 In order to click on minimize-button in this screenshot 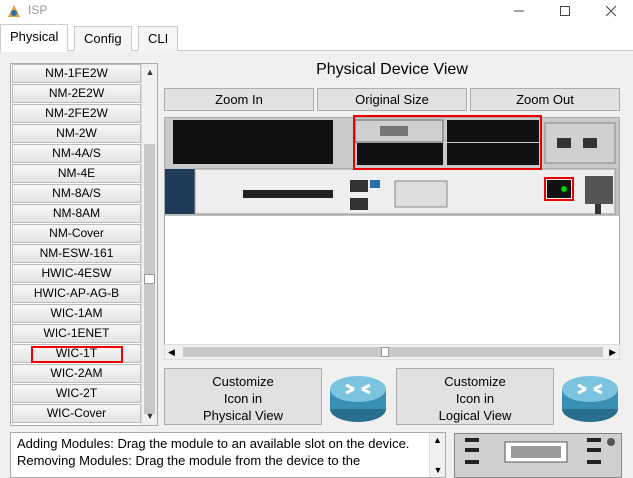, I will do `click(519, 11)`.